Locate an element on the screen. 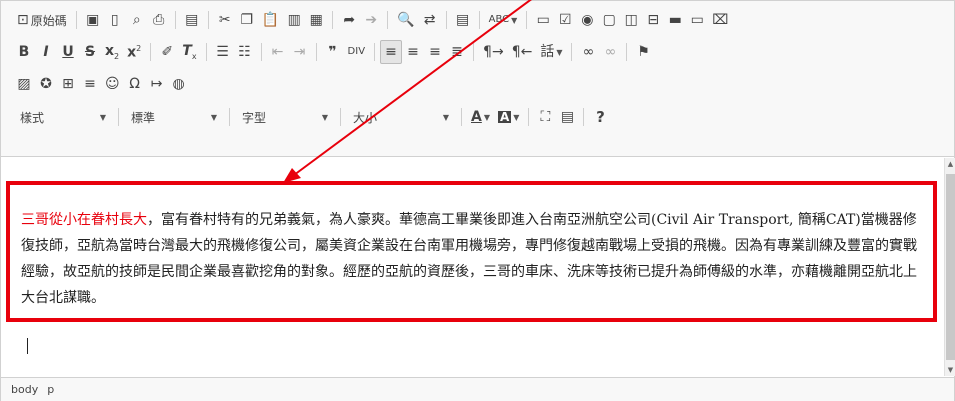 Image resolution: width=955 pixels, height=401 pixels. form-button: ▭ is located at coordinates (543, 20).